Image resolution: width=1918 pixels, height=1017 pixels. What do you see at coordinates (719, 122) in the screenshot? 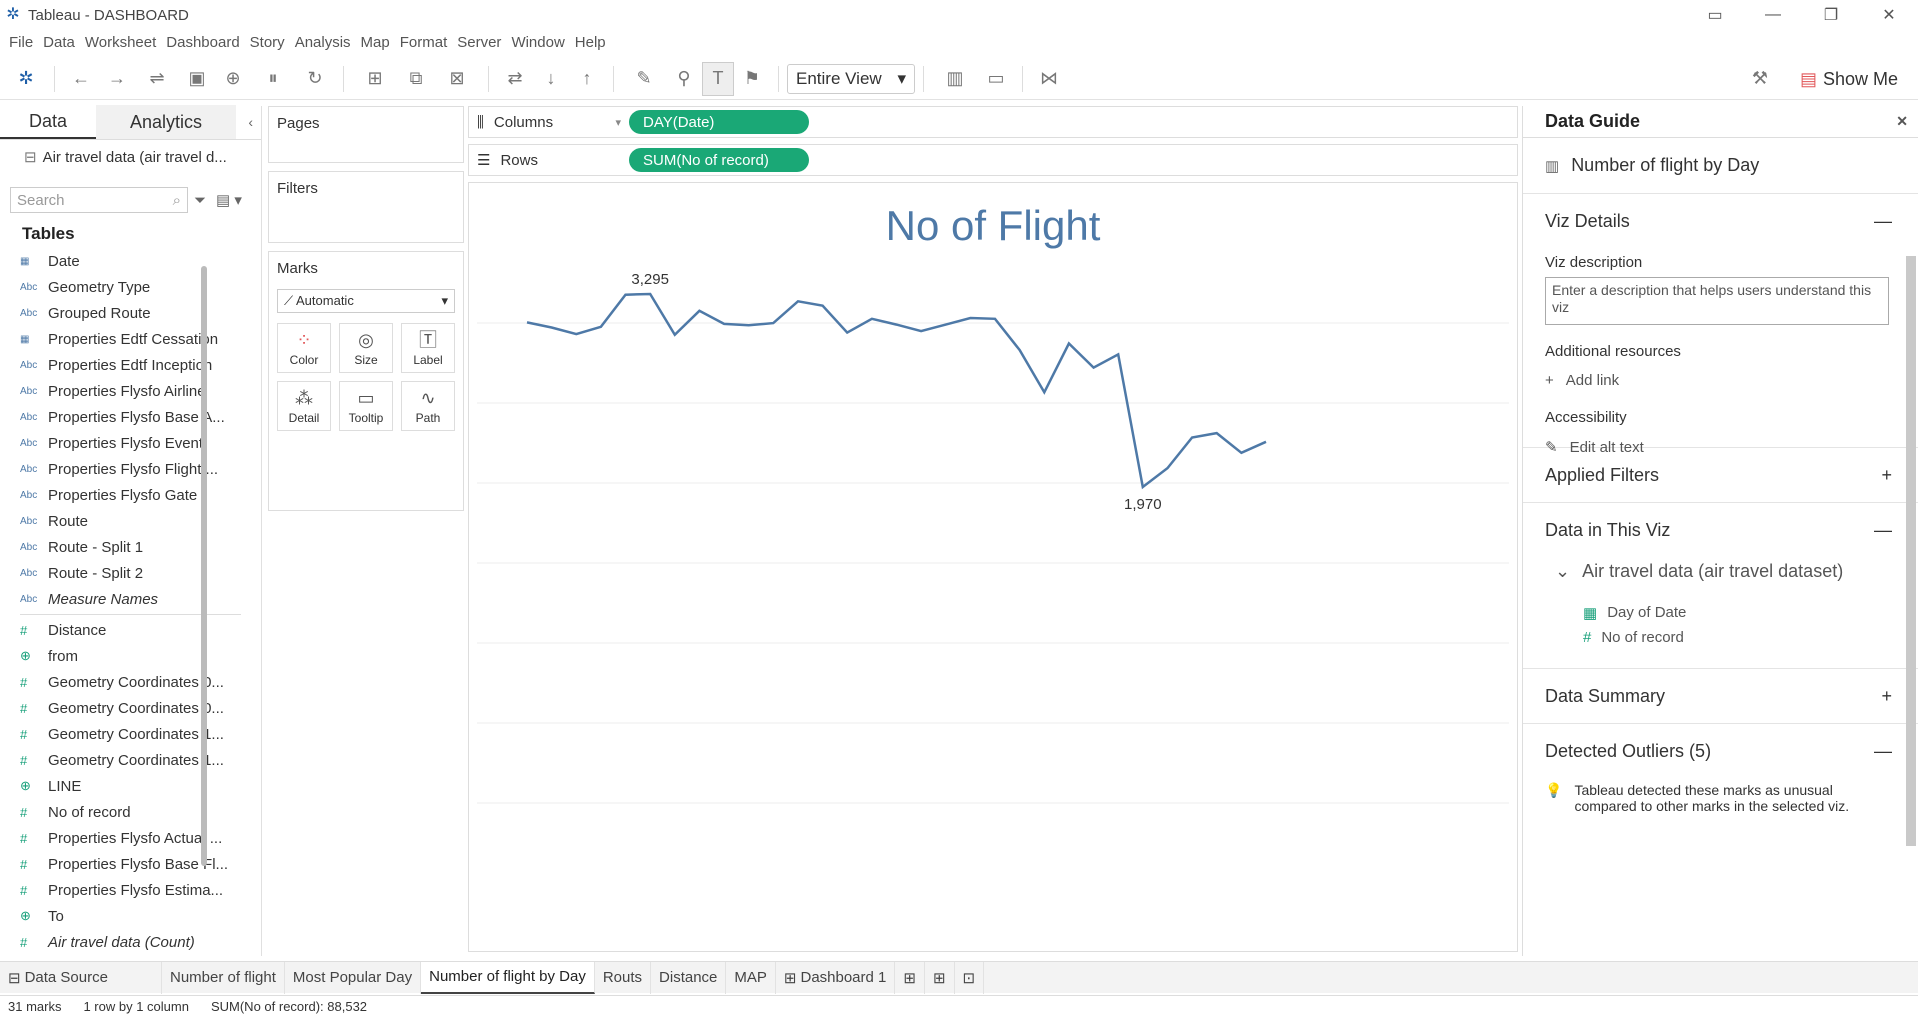
I see `columns-pill: DAY(Date)` at bounding box center [719, 122].